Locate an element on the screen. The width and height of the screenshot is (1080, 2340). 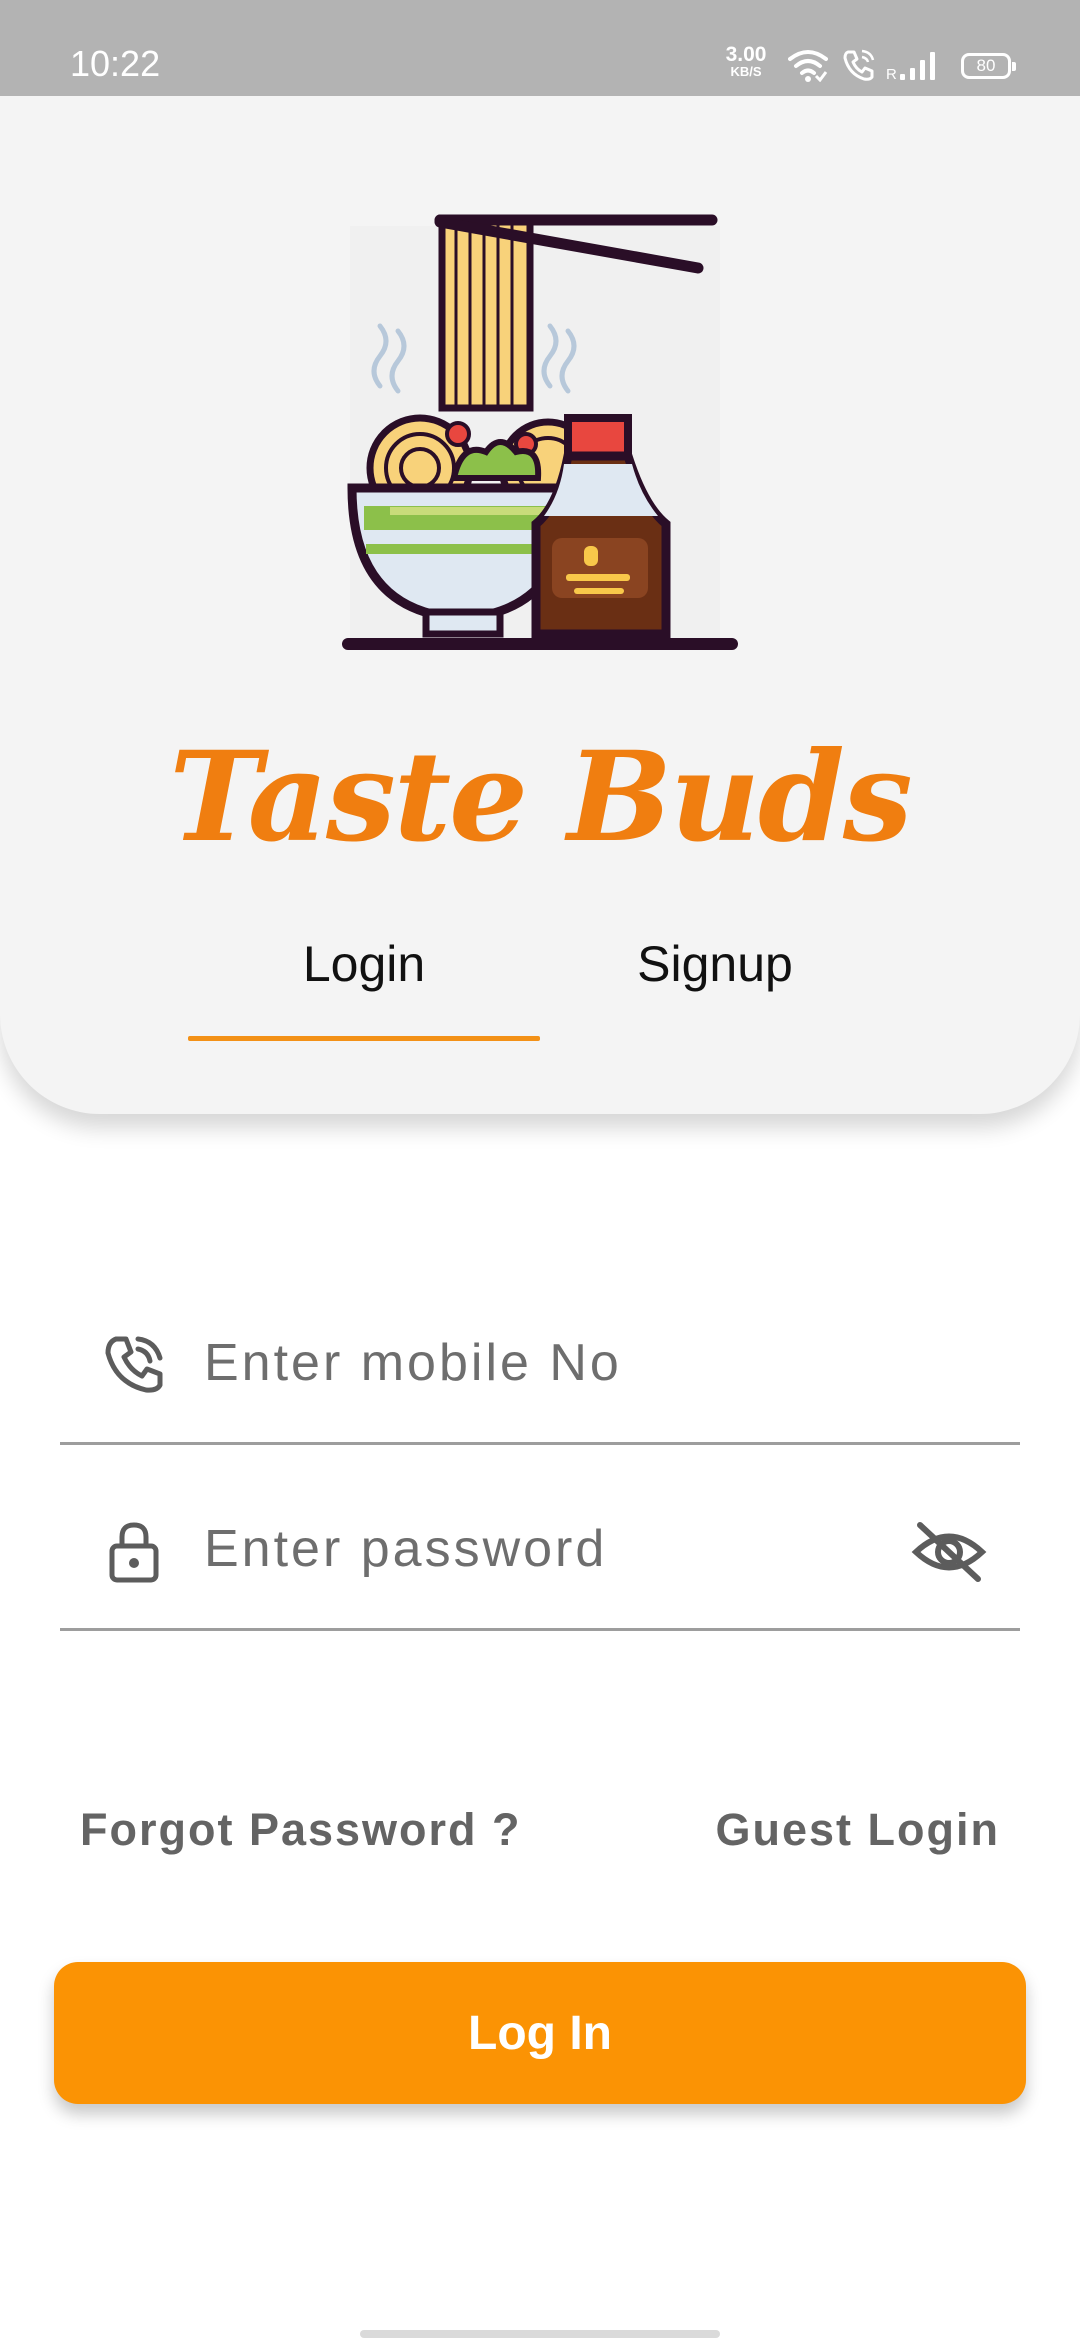
noodle-bowl-soy-sauce-icon is located at coordinates (540, 432).